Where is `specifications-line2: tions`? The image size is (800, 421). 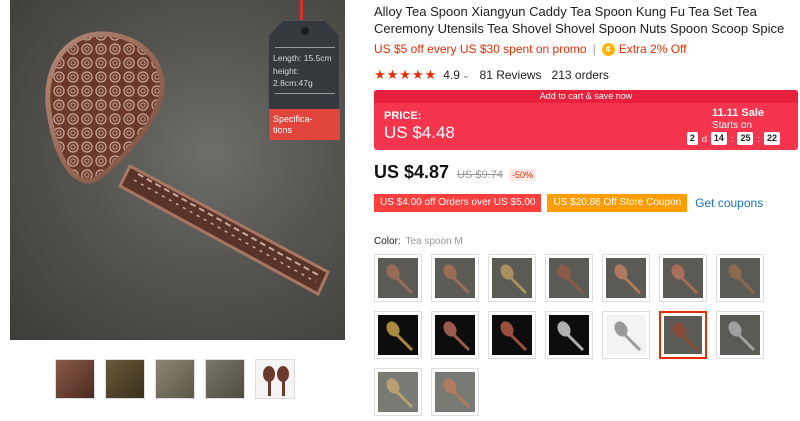 specifications-line2: tions is located at coordinates (283, 130).